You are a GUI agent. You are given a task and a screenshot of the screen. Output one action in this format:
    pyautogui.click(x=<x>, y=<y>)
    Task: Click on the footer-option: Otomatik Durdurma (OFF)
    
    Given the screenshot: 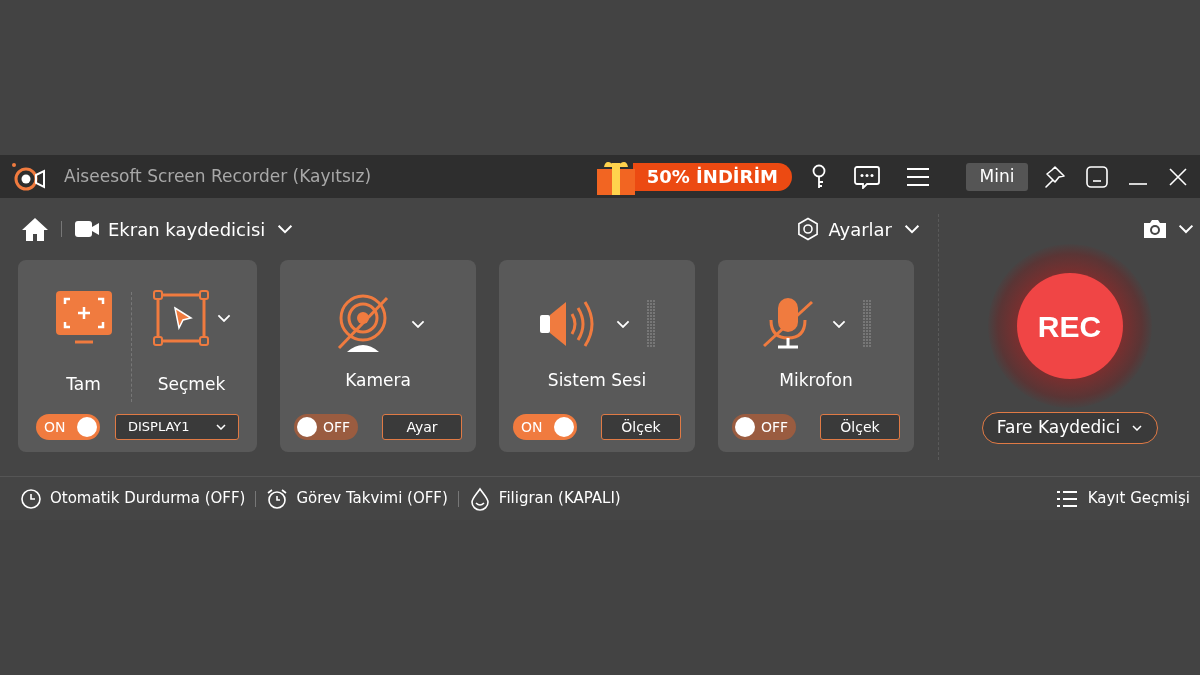 What is the action you would take?
    pyautogui.click(x=133, y=498)
    